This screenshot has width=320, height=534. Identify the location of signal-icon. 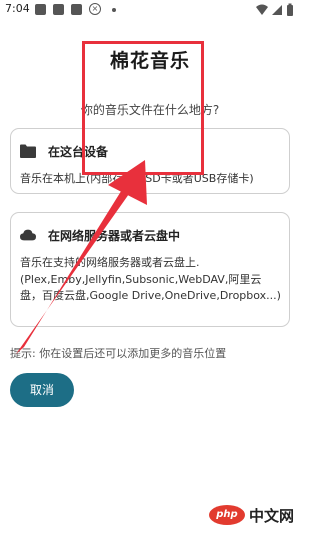
(277, 10).